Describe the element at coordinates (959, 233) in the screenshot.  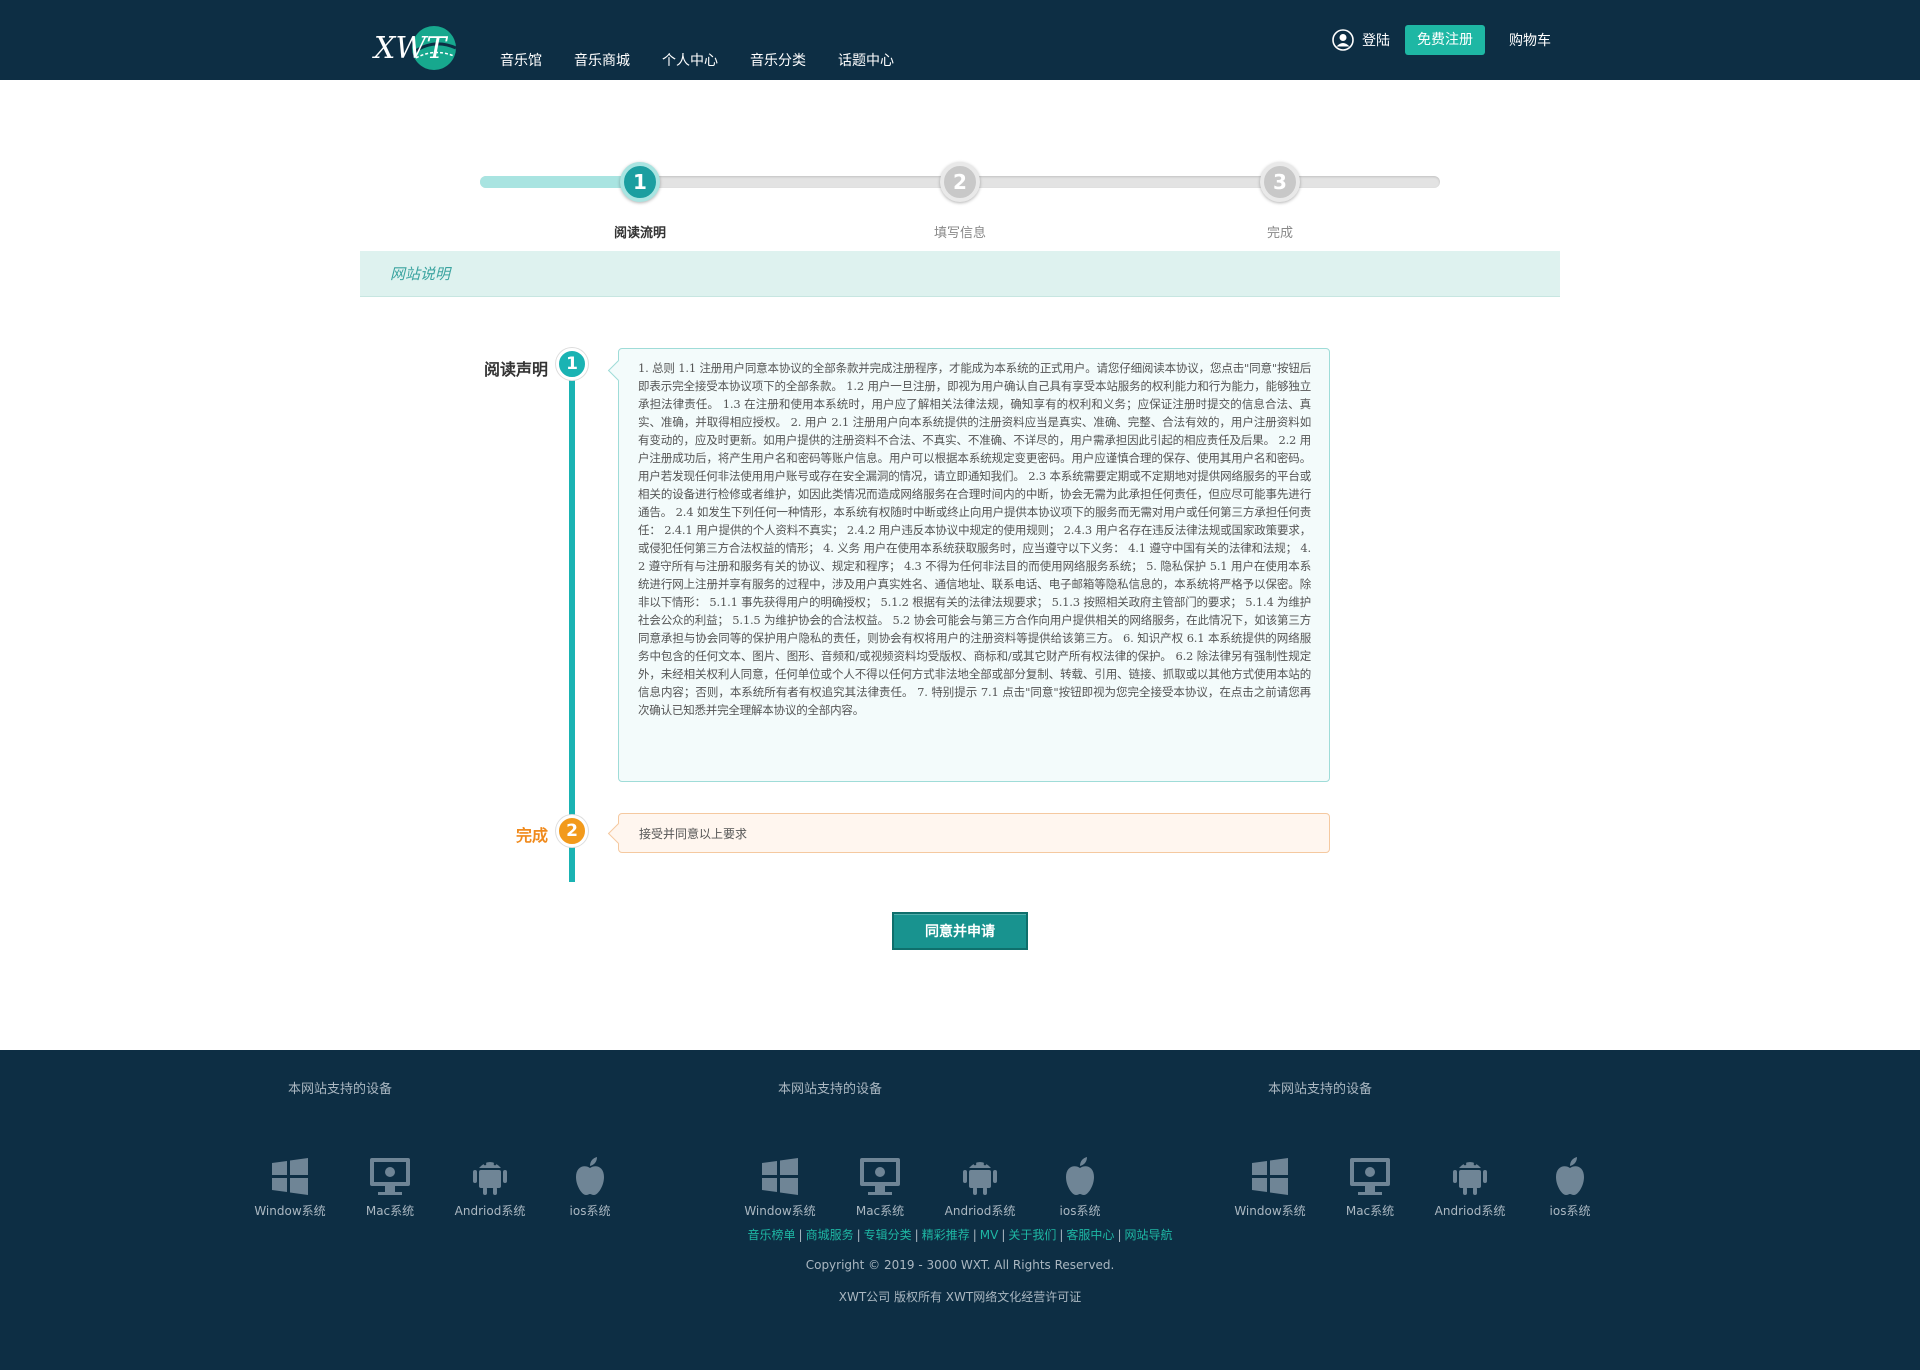
I see `step-2-label: 填写信息` at that location.